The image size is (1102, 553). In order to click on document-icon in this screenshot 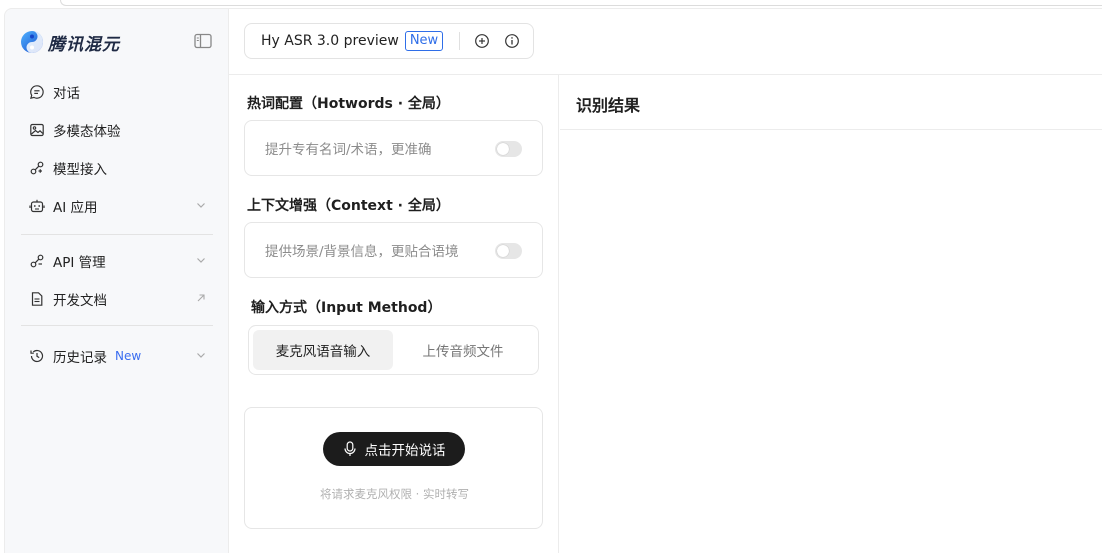, I will do `click(37, 299)`.